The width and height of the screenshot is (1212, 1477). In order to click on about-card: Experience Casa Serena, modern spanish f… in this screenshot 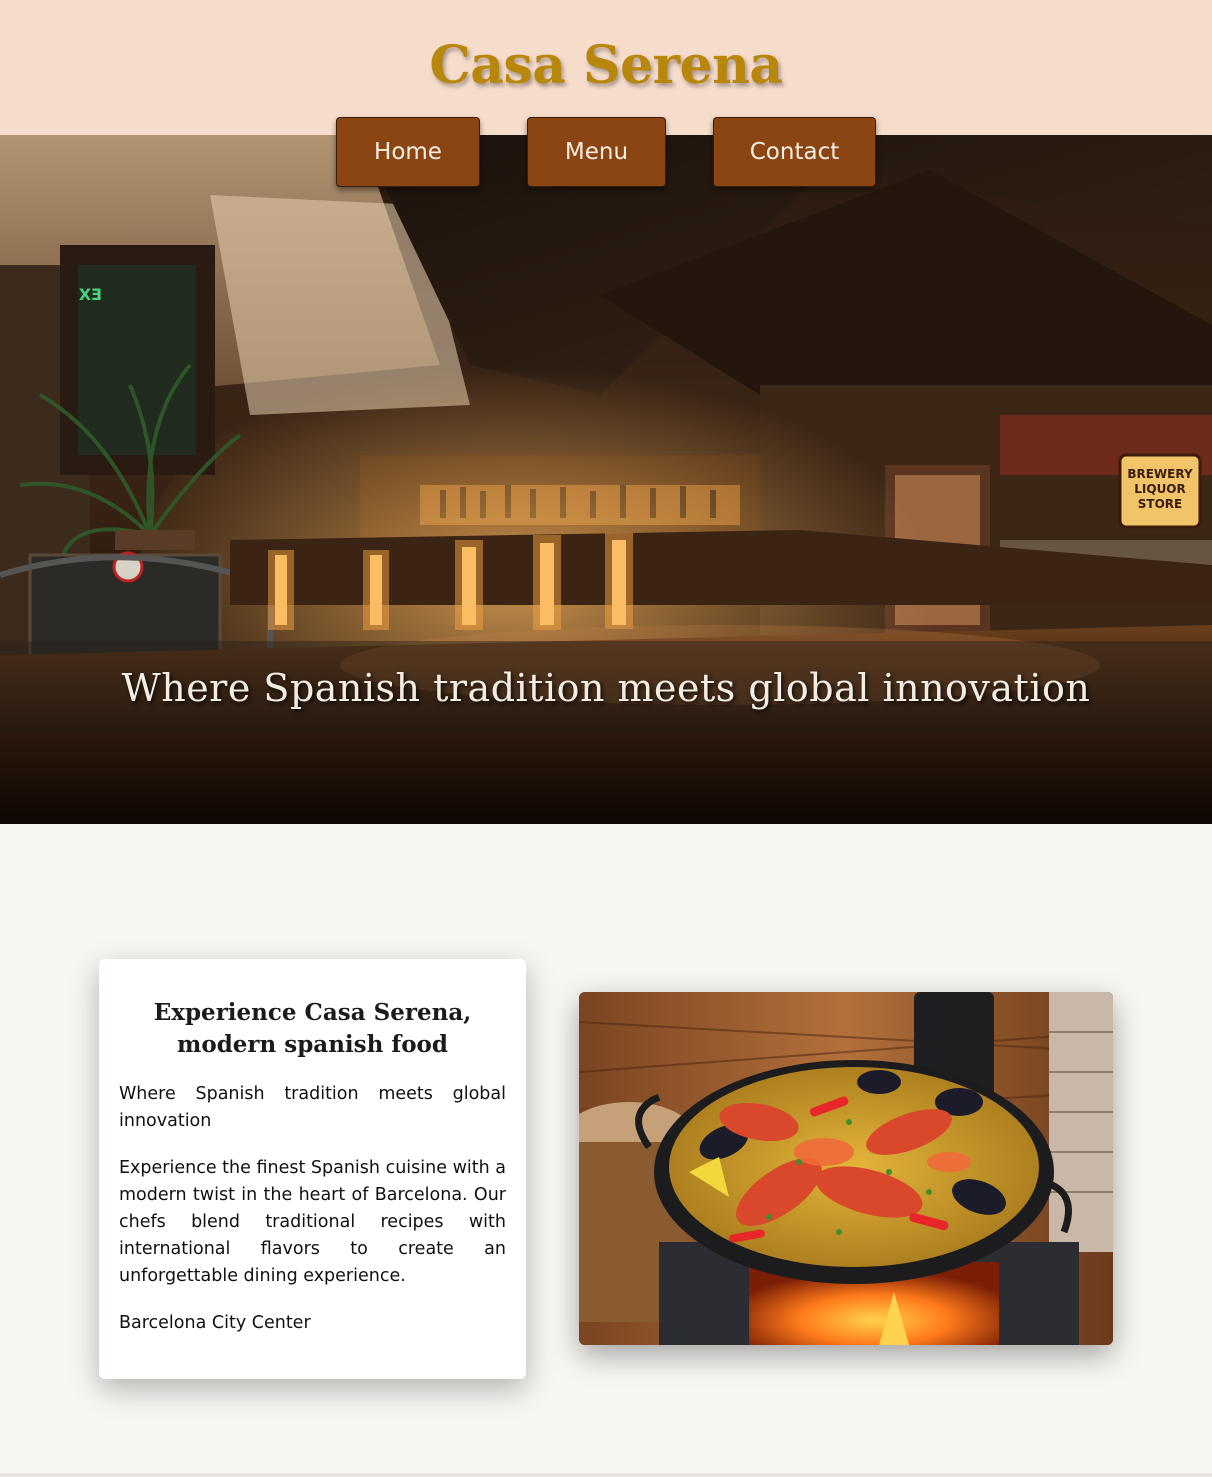, I will do `click(312, 1169)`.